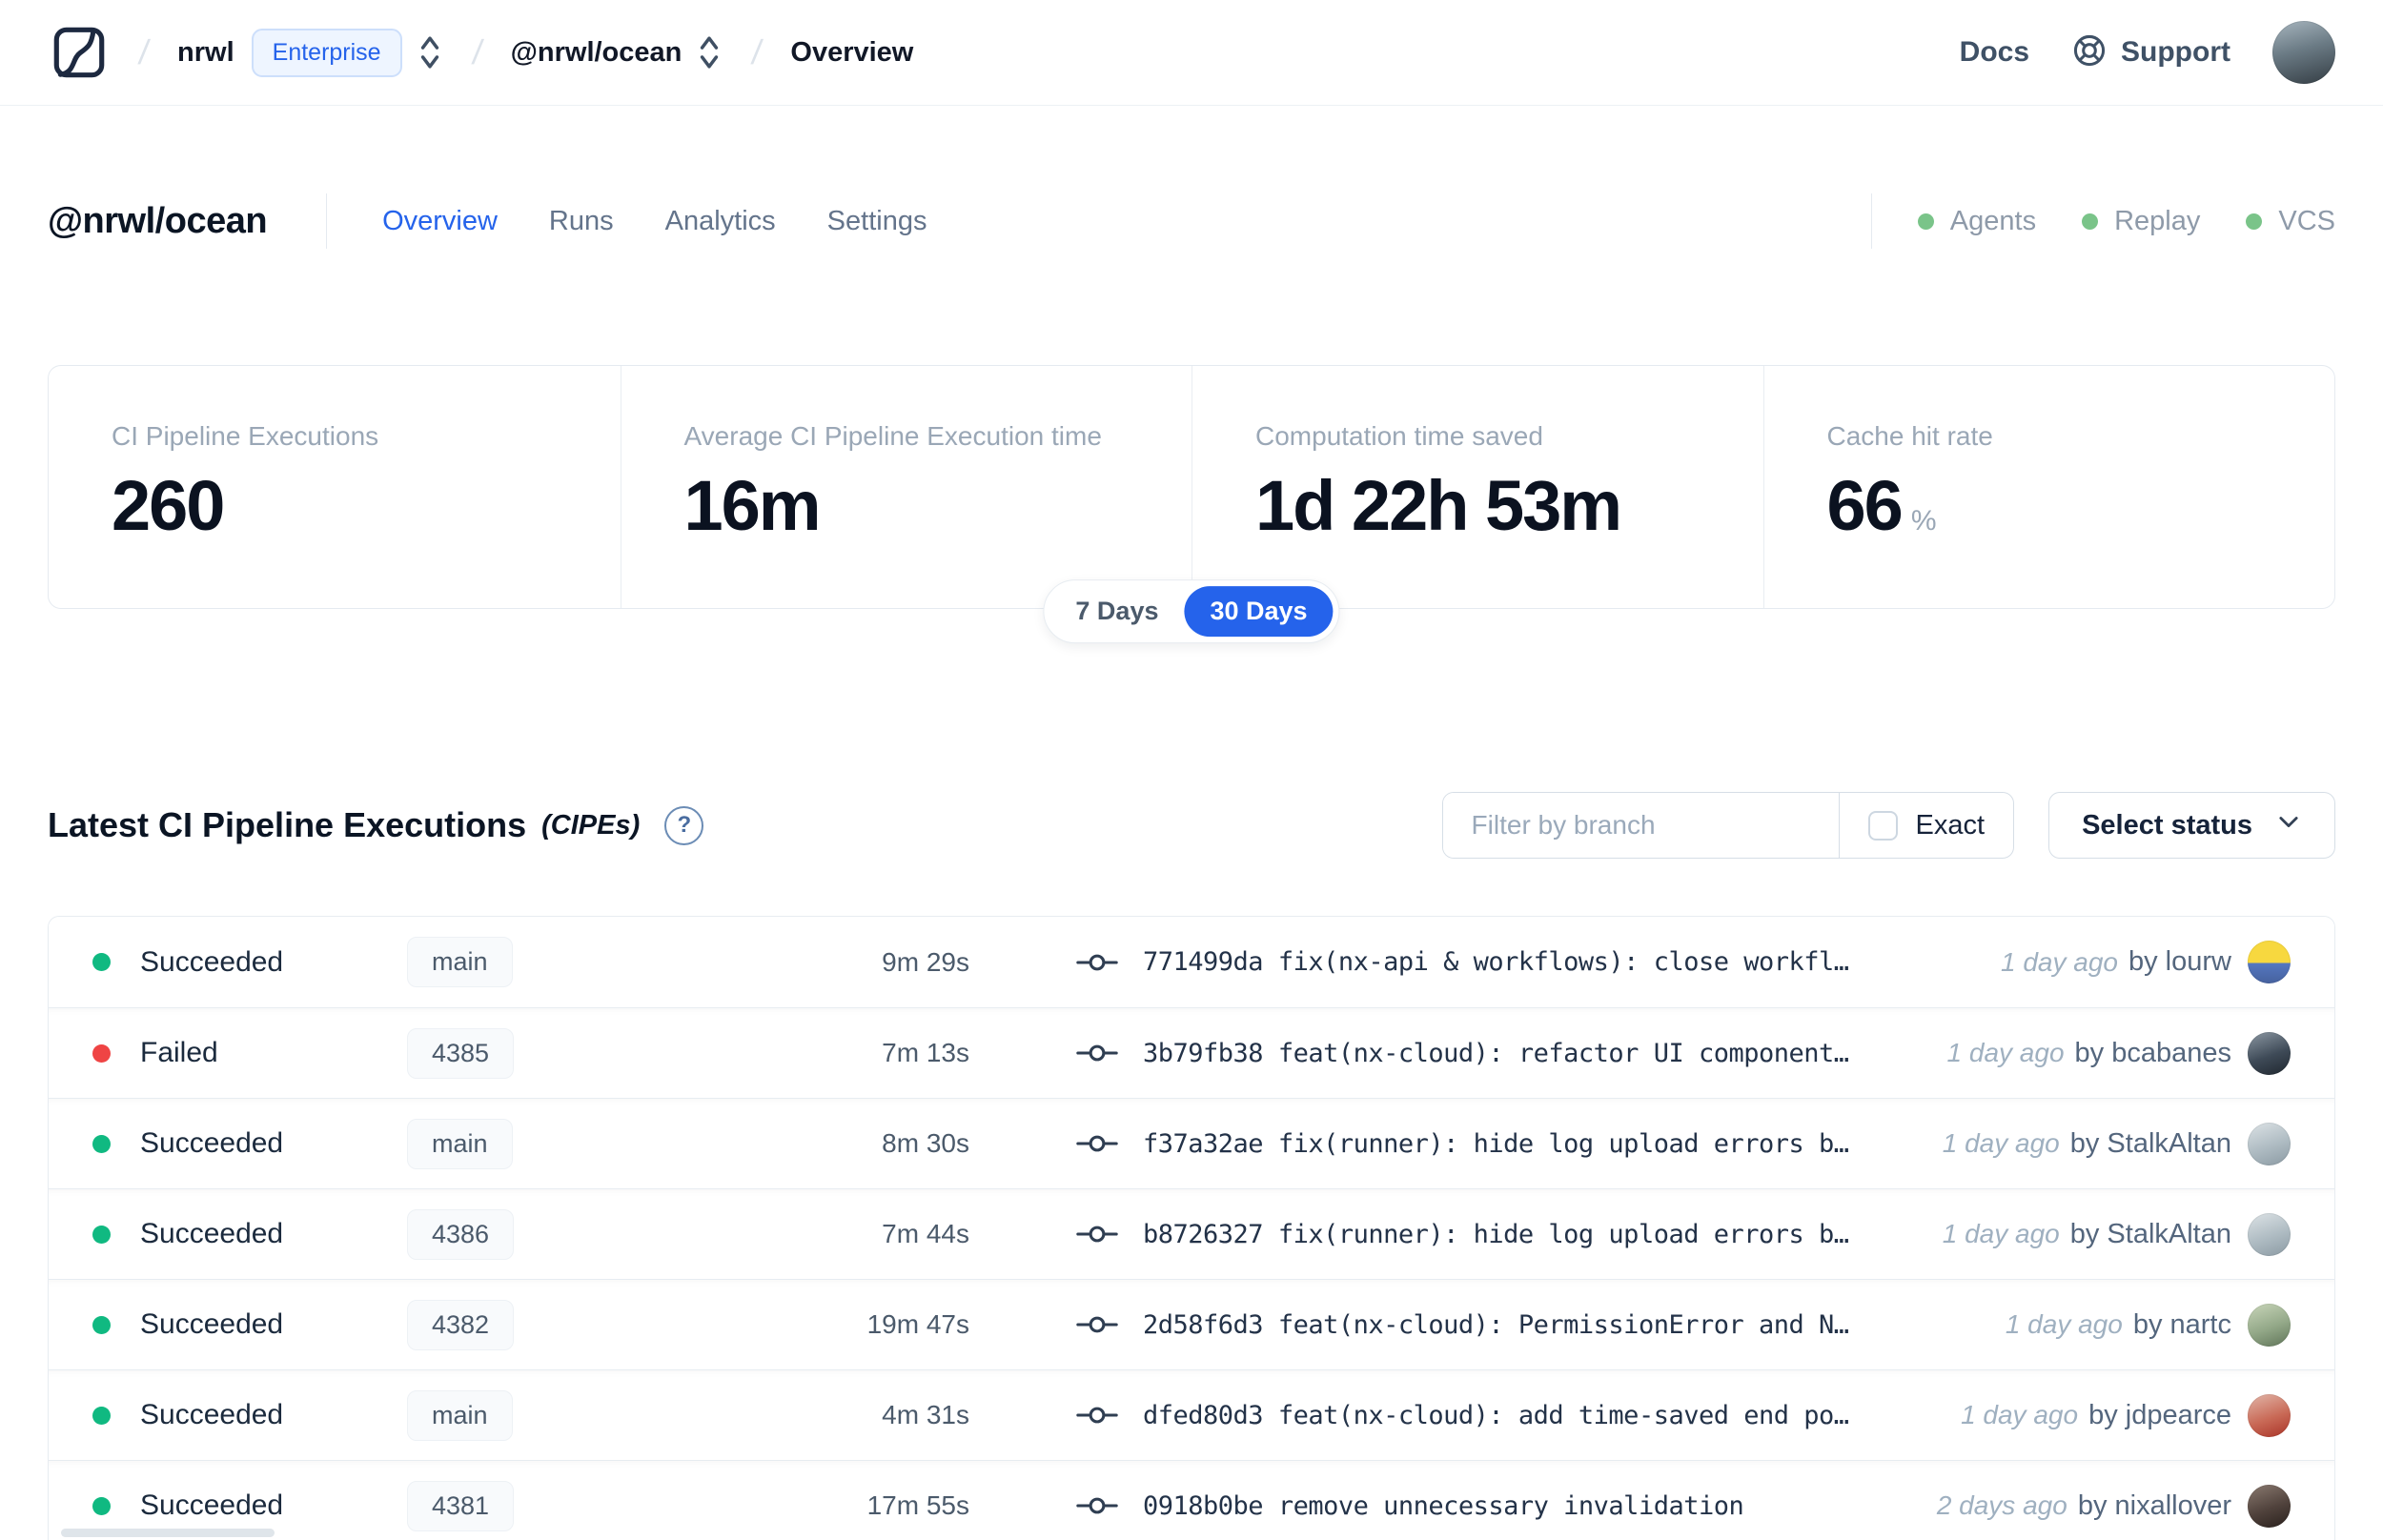 The width and height of the screenshot is (2383, 1540). Describe the element at coordinates (1641, 825) in the screenshot. I see `branch-filter-input` at that location.